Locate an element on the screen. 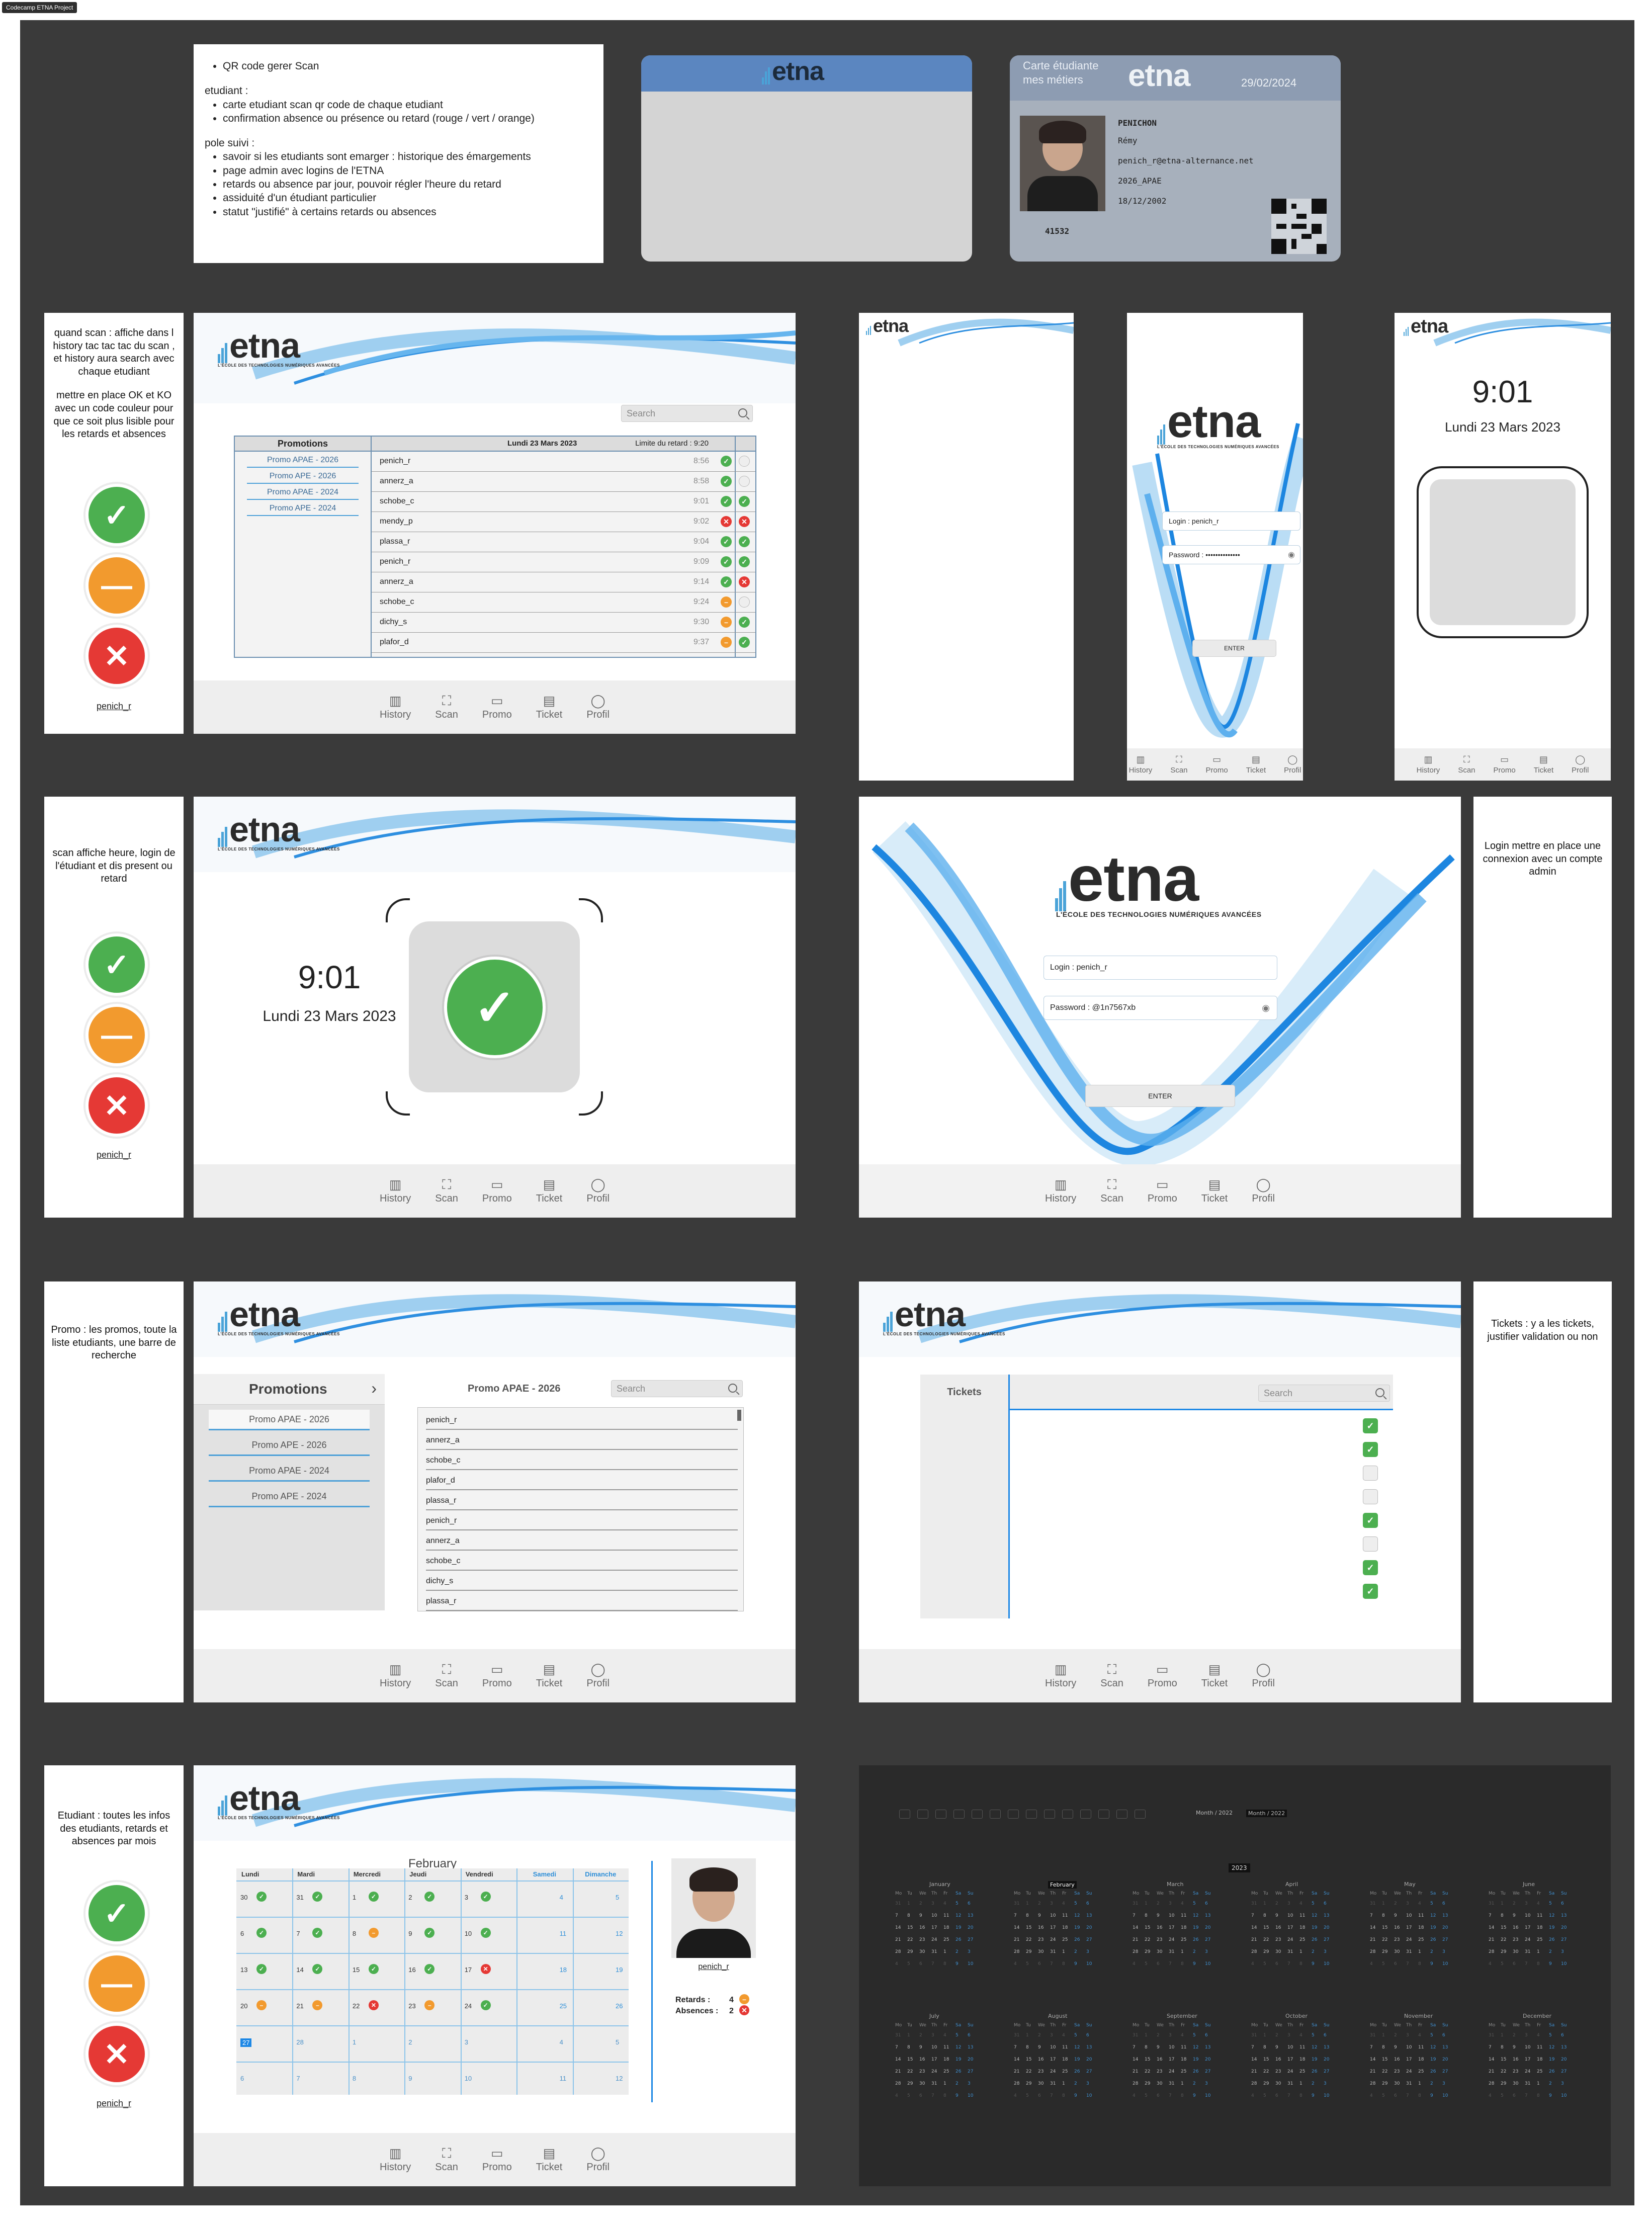  calendar-day: 8 is located at coordinates (354, 1933).